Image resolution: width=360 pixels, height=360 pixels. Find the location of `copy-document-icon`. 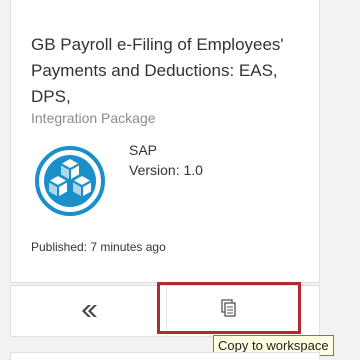

copy-document-icon is located at coordinates (228, 308).